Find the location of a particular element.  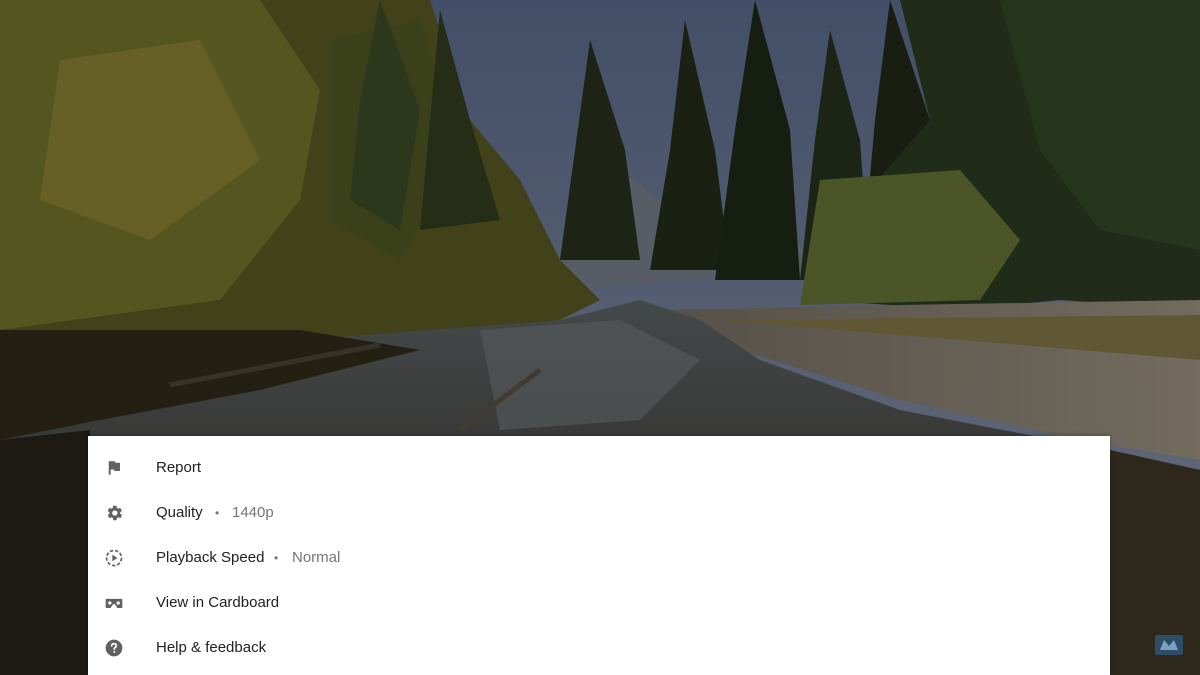

menu-item-playback-speed: Playback Speed • Normal is located at coordinates (599, 557).